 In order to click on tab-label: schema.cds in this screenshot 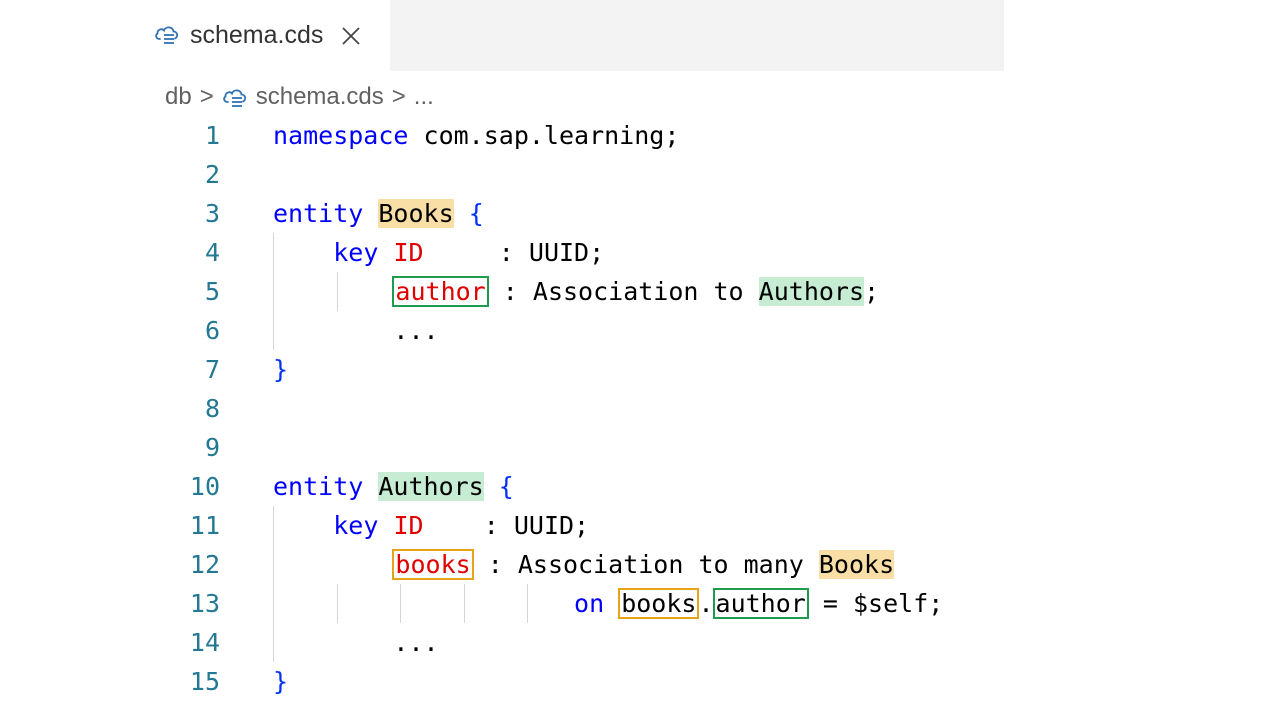, I will do `click(257, 35)`.